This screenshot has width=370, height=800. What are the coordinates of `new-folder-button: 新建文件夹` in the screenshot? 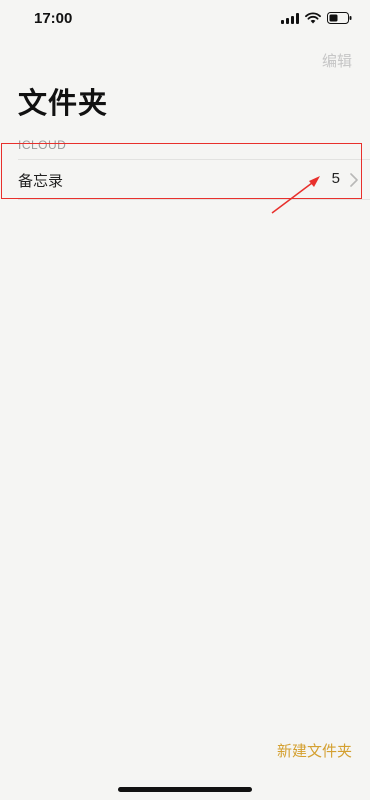 It's located at (314, 750).